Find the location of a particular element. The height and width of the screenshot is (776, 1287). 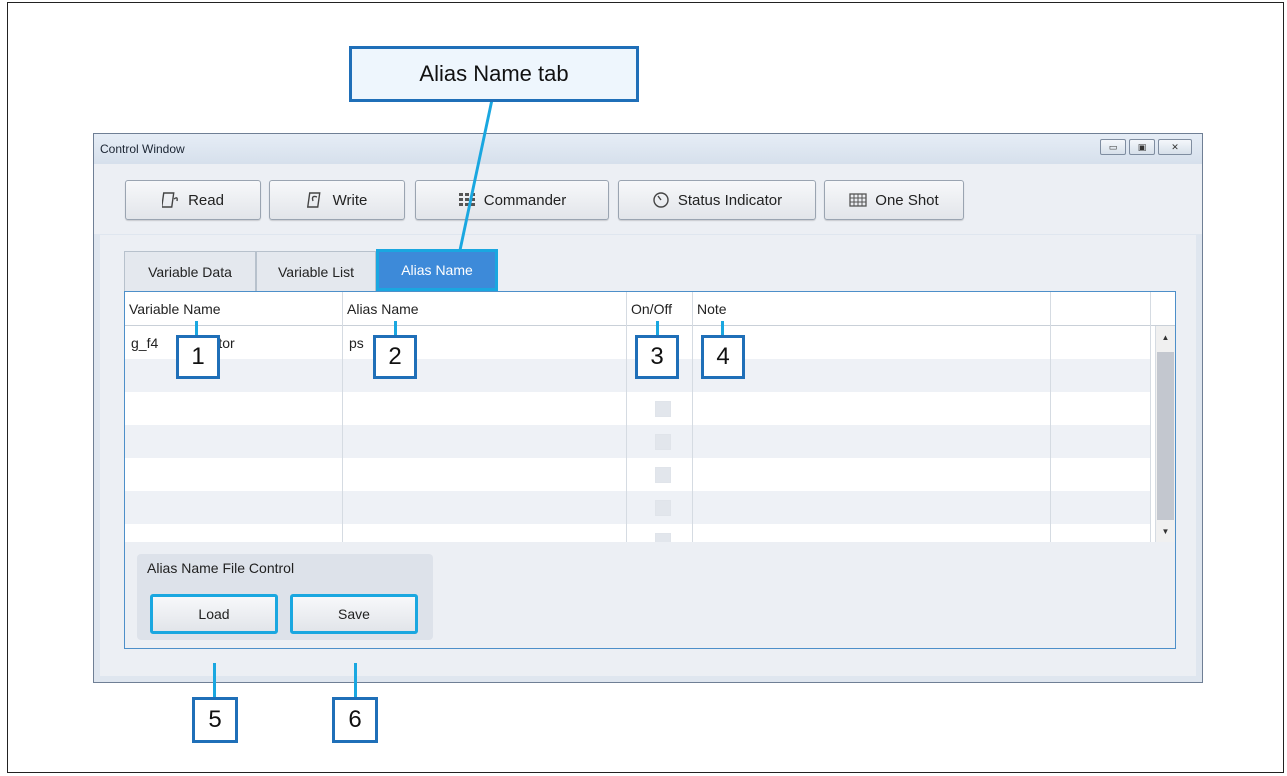

alias-name-tab-callout: Alias Name tab is located at coordinates (494, 74).